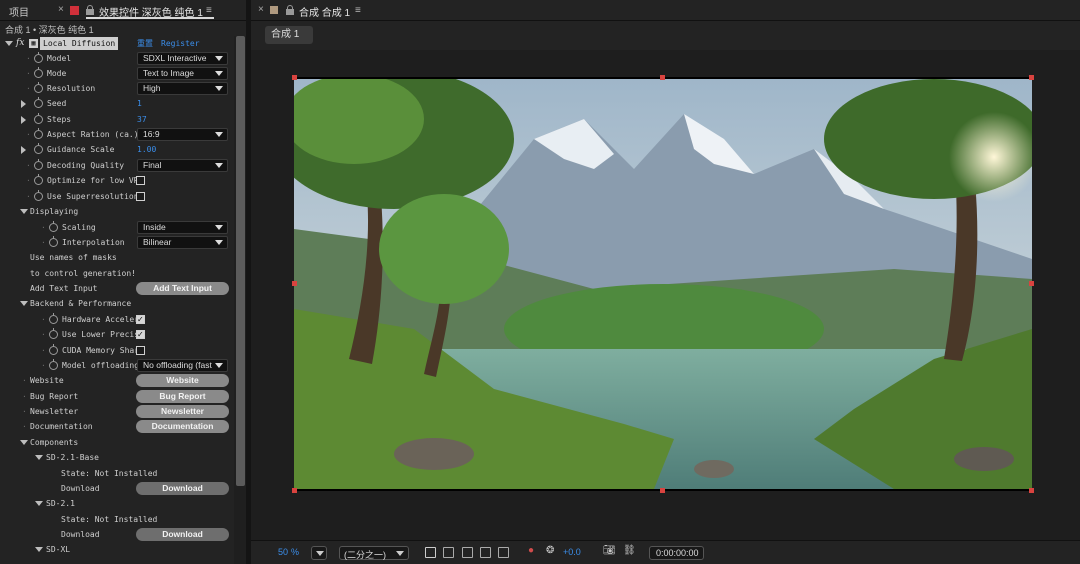 The image size is (1080, 564). I want to click on guidance-value: 1.00, so click(146, 149).